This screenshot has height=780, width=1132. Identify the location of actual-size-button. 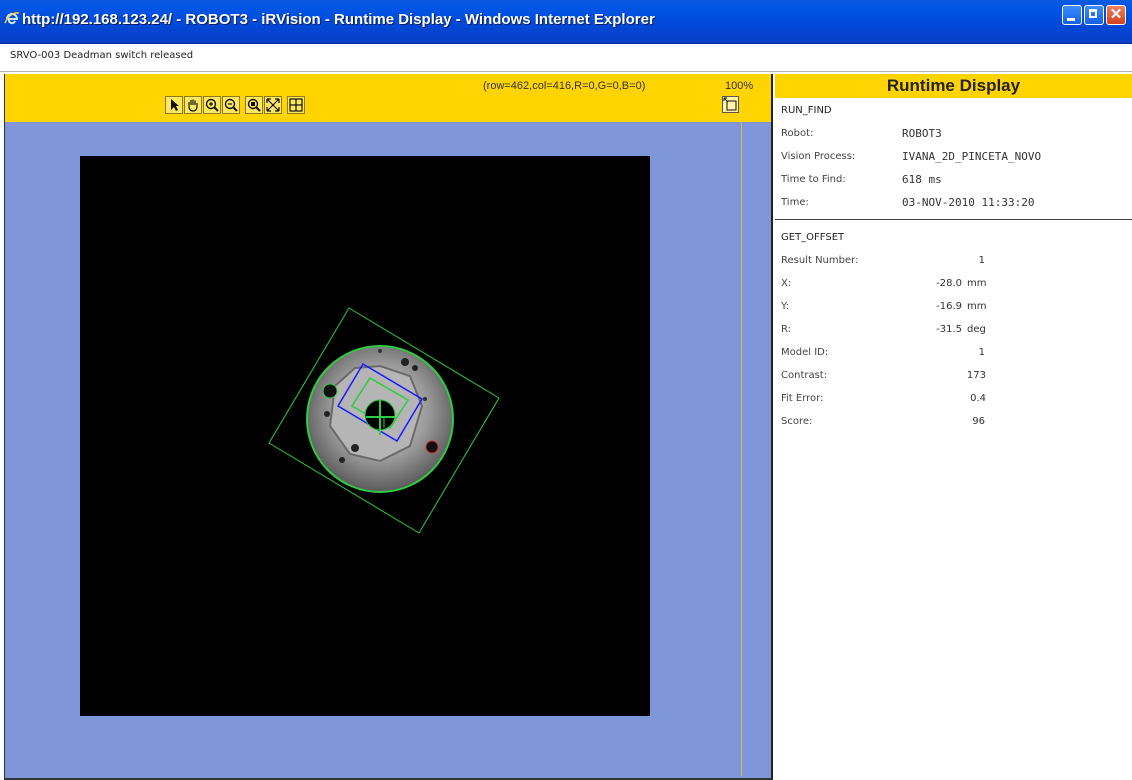
(730, 104).